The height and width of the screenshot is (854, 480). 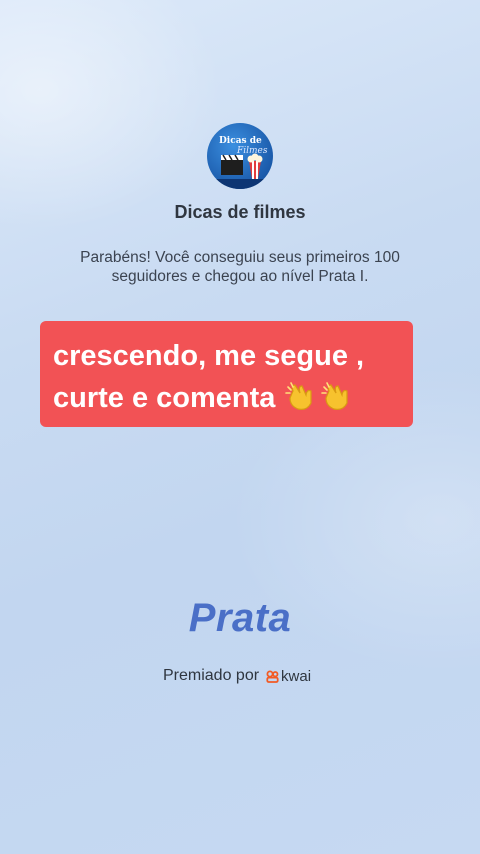 I want to click on awarded-by-label: Premiado por, so click(x=211, y=675).